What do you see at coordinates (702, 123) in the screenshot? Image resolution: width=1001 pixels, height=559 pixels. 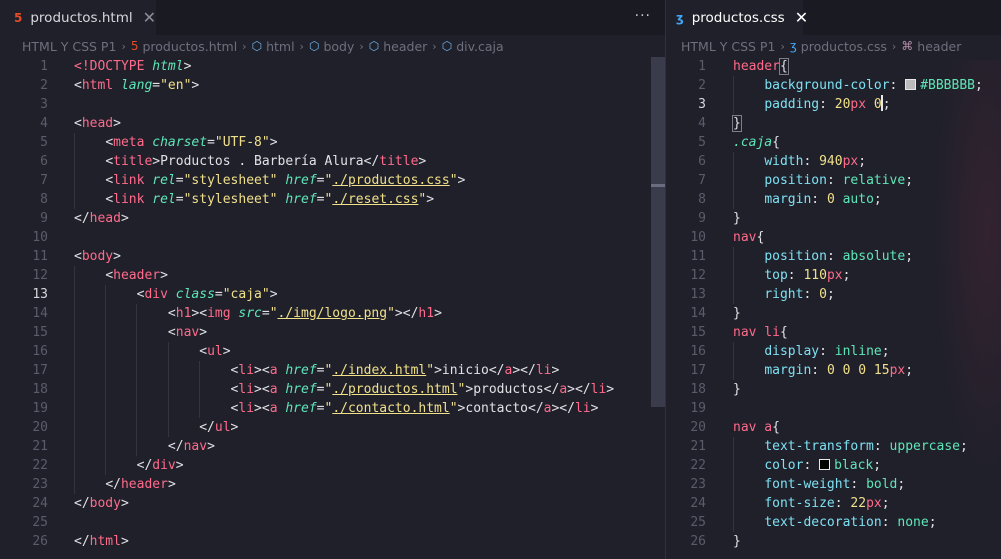 I see `line-number: 4` at bounding box center [702, 123].